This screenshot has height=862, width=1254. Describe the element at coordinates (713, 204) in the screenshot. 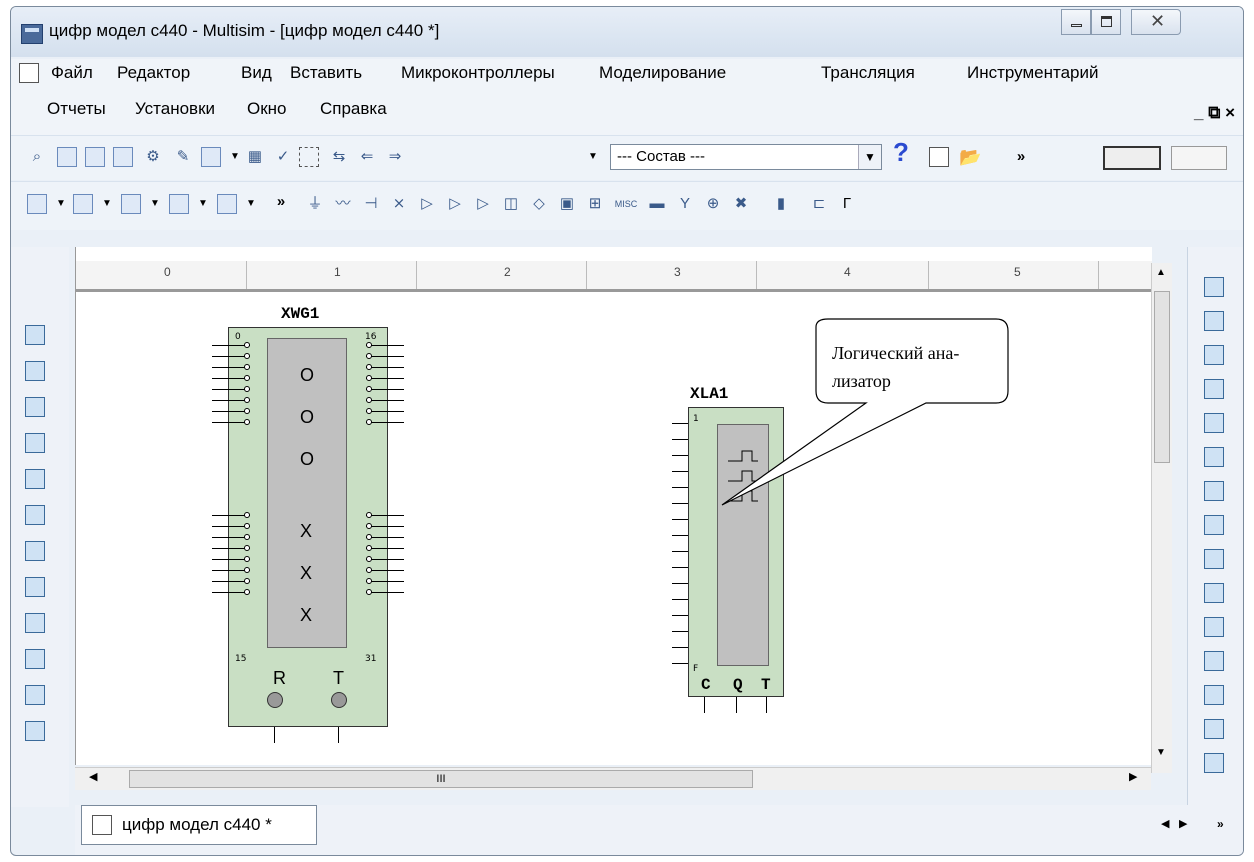

I see `electromech-icon: ⊕` at that location.